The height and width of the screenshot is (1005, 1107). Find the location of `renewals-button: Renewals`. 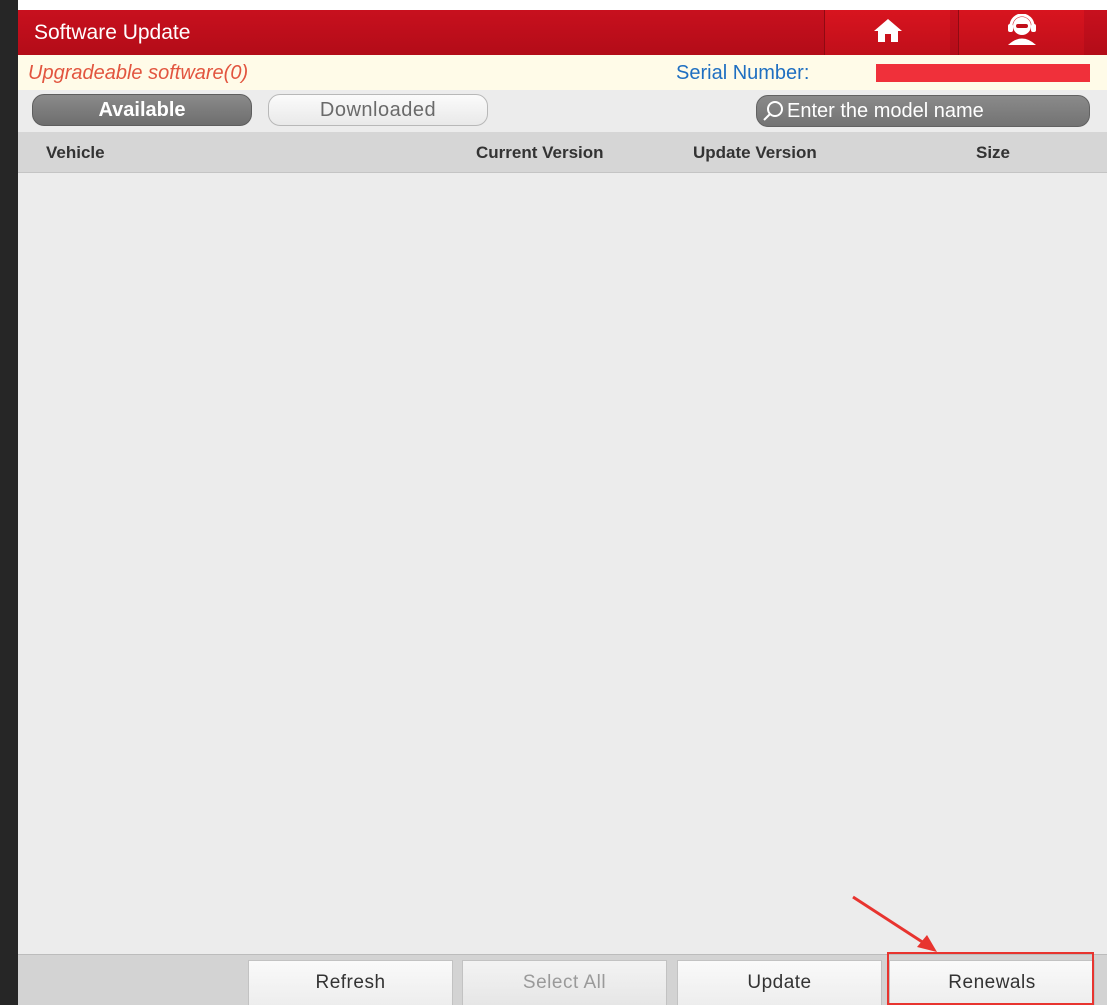

renewals-button: Renewals is located at coordinates (992, 982).